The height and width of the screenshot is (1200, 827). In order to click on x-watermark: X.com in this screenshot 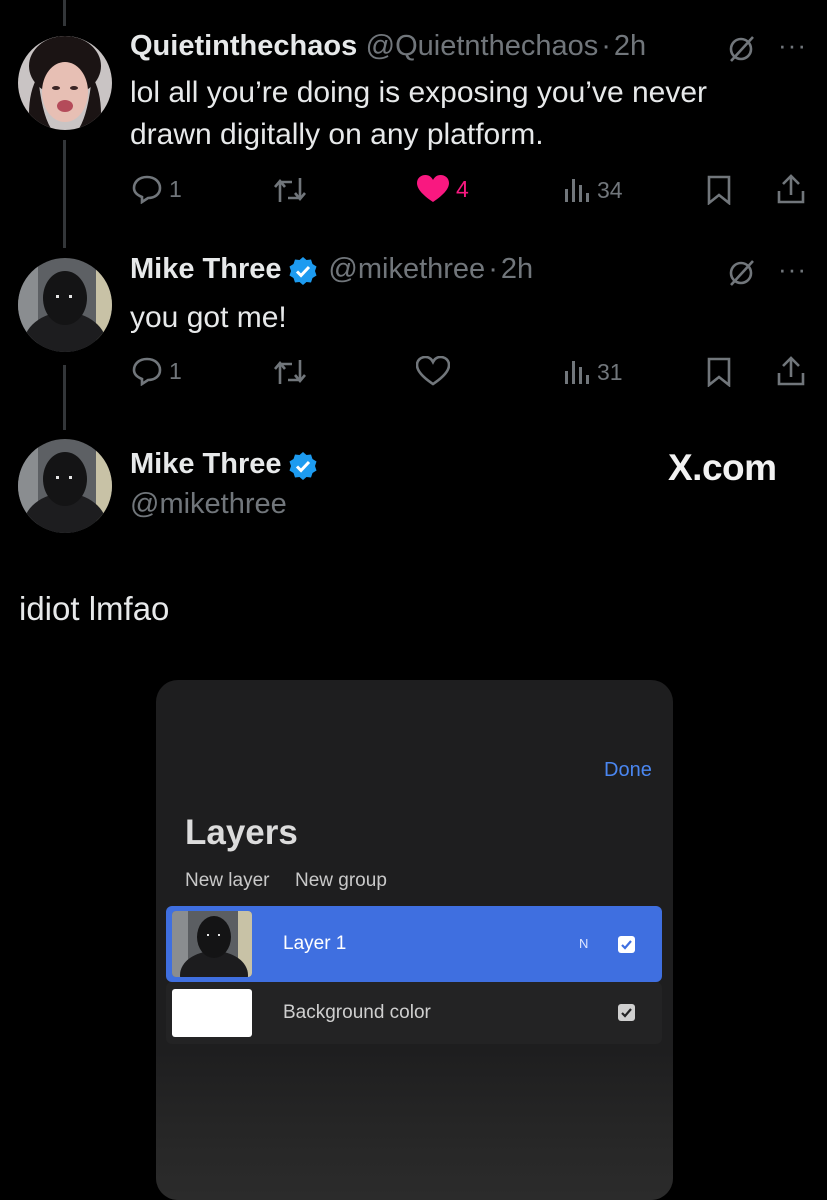, I will do `click(722, 467)`.